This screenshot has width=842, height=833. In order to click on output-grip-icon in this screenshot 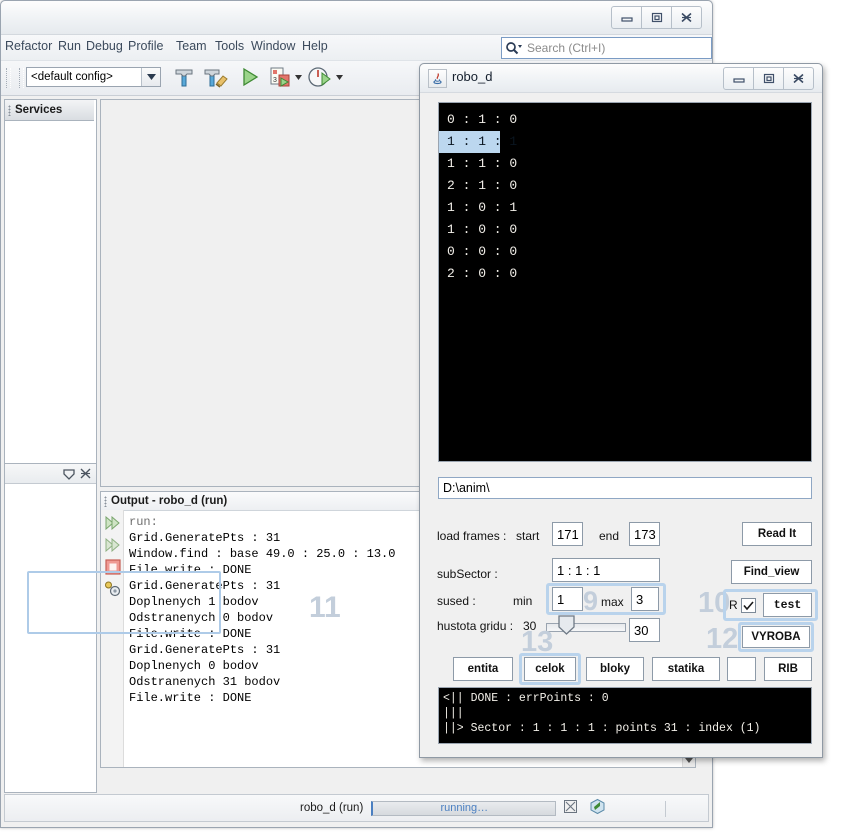, I will do `click(105, 501)`.